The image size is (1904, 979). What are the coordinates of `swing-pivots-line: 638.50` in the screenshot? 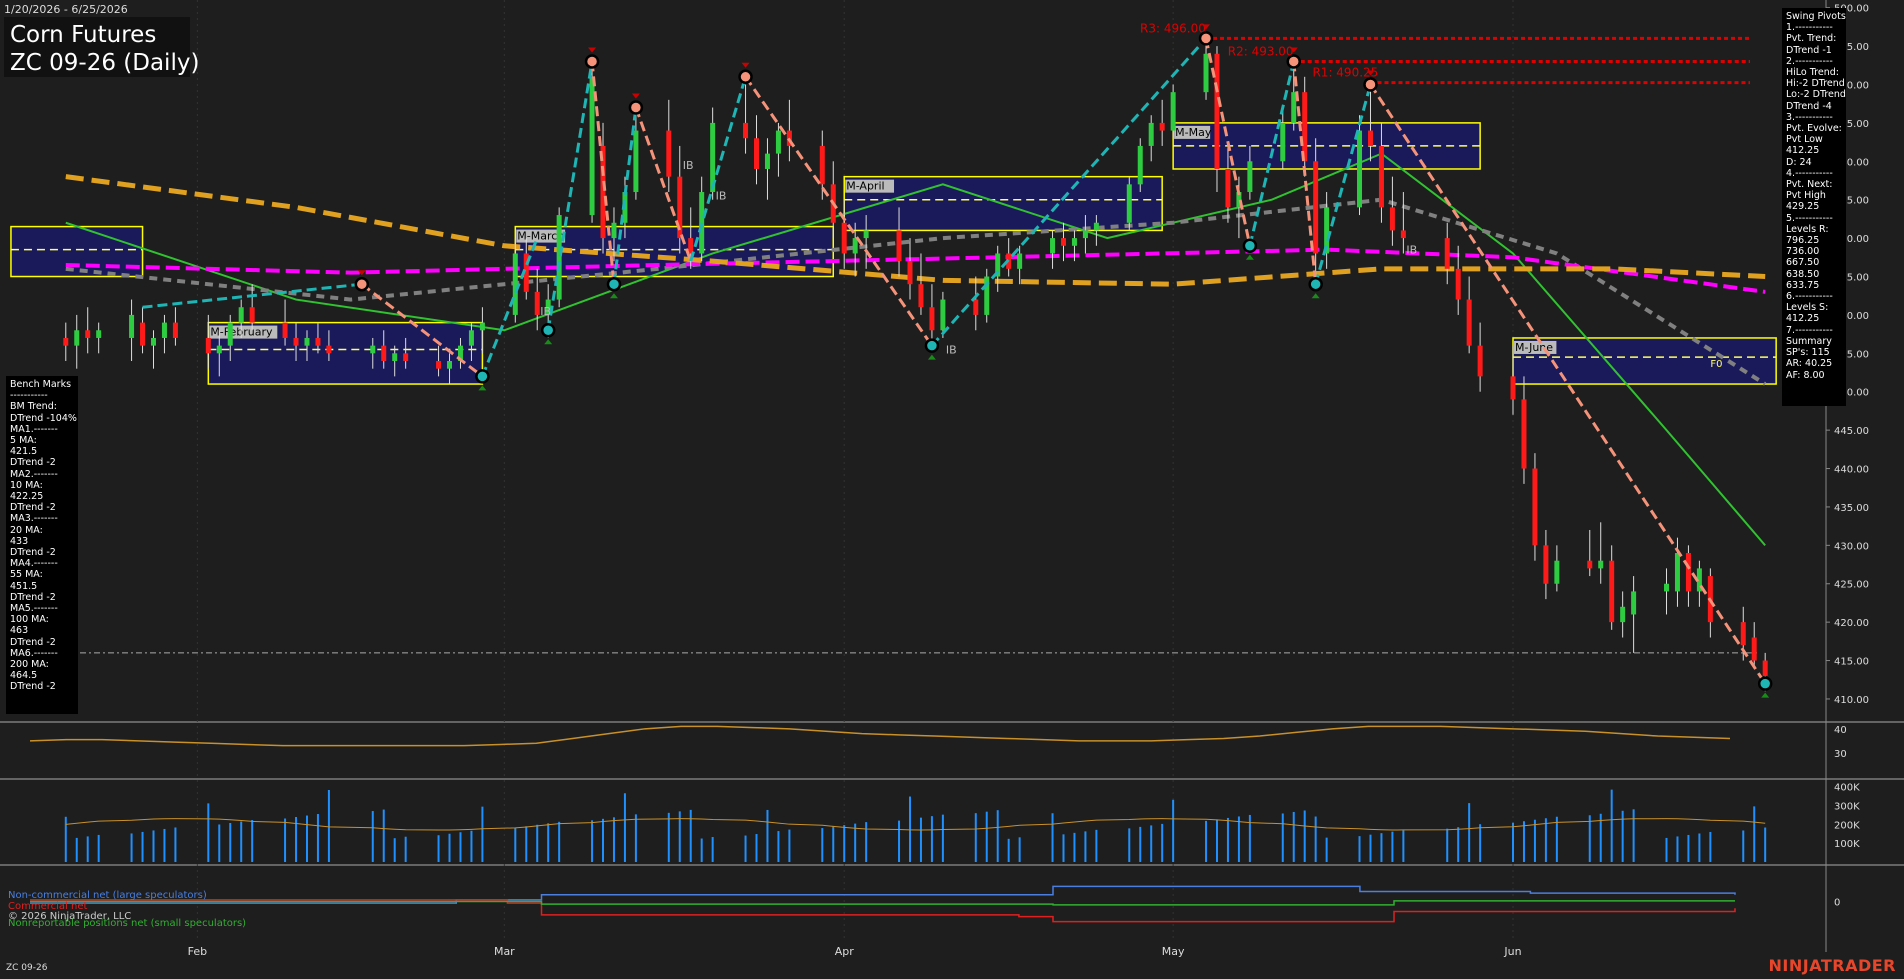 It's located at (1803, 274).